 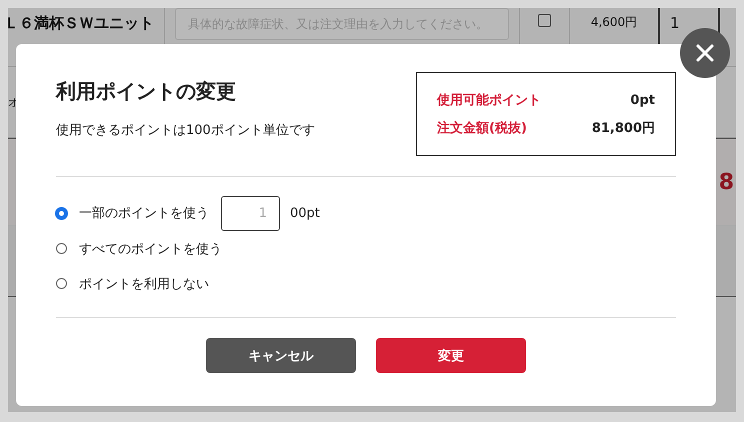 What do you see at coordinates (489, 100) in the screenshot?
I see `summary-label: 使用可能ポイント` at bounding box center [489, 100].